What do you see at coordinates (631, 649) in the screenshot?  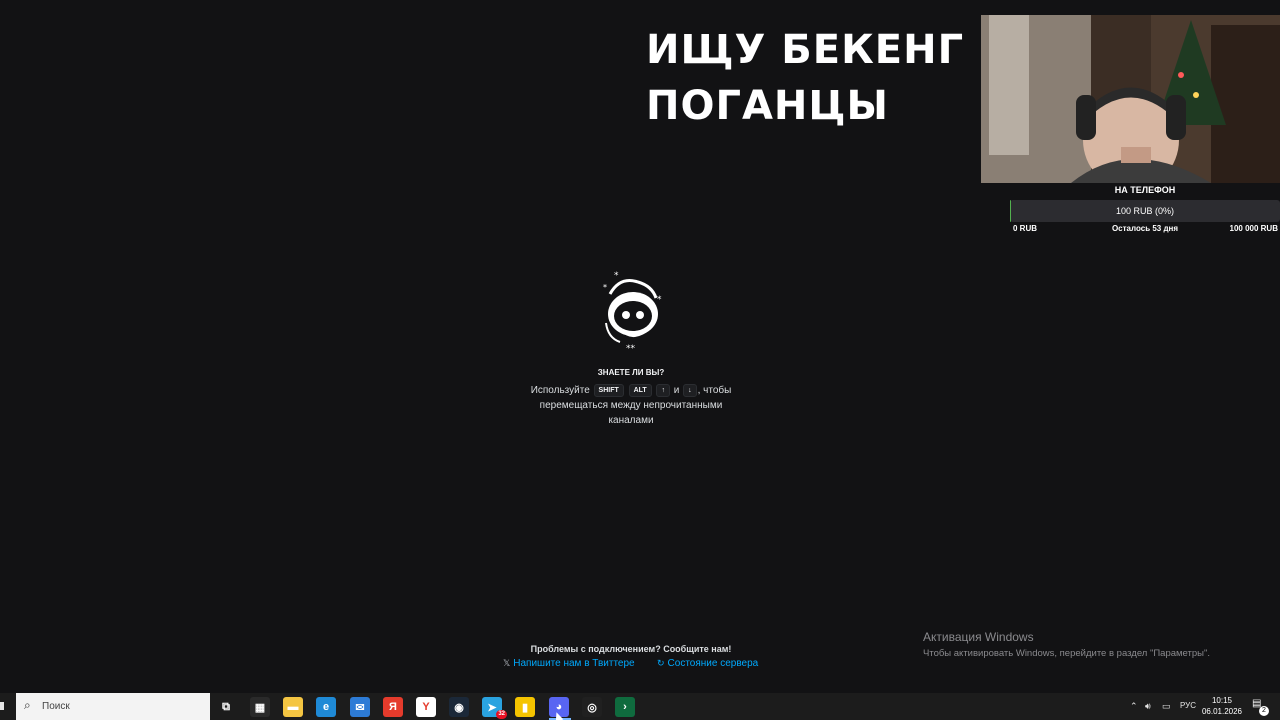 I see `connection-problem-text: Проблемы с подключением? Сообщите нам!` at bounding box center [631, 649].